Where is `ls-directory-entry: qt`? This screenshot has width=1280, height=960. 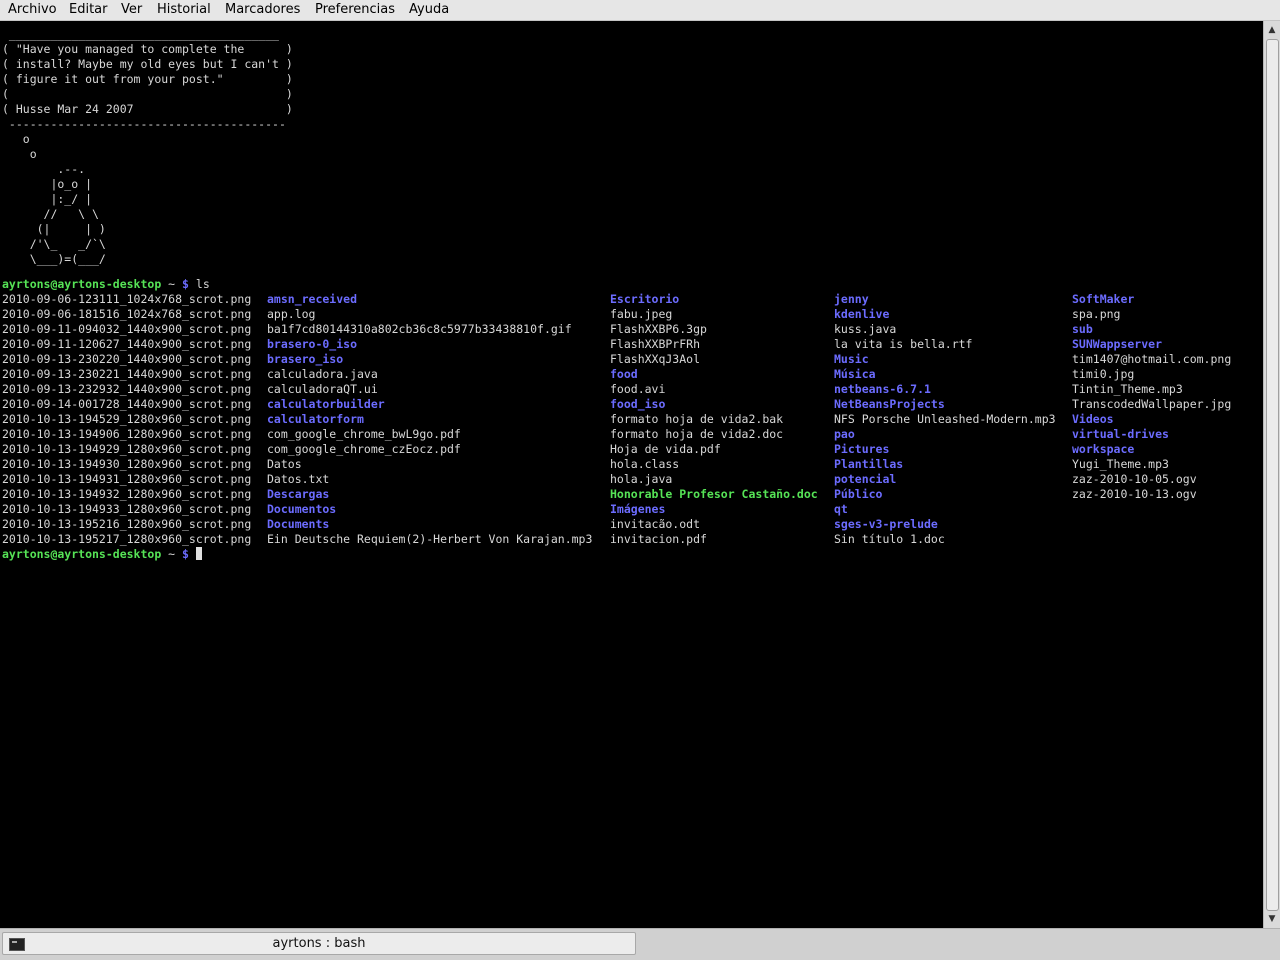 ls-directory-entry: qt is located at coordinates (841, 509).